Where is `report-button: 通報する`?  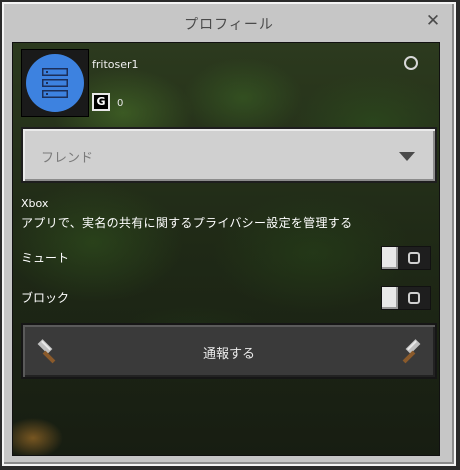
report-button: 通報する is located at coordinates (229, 351).